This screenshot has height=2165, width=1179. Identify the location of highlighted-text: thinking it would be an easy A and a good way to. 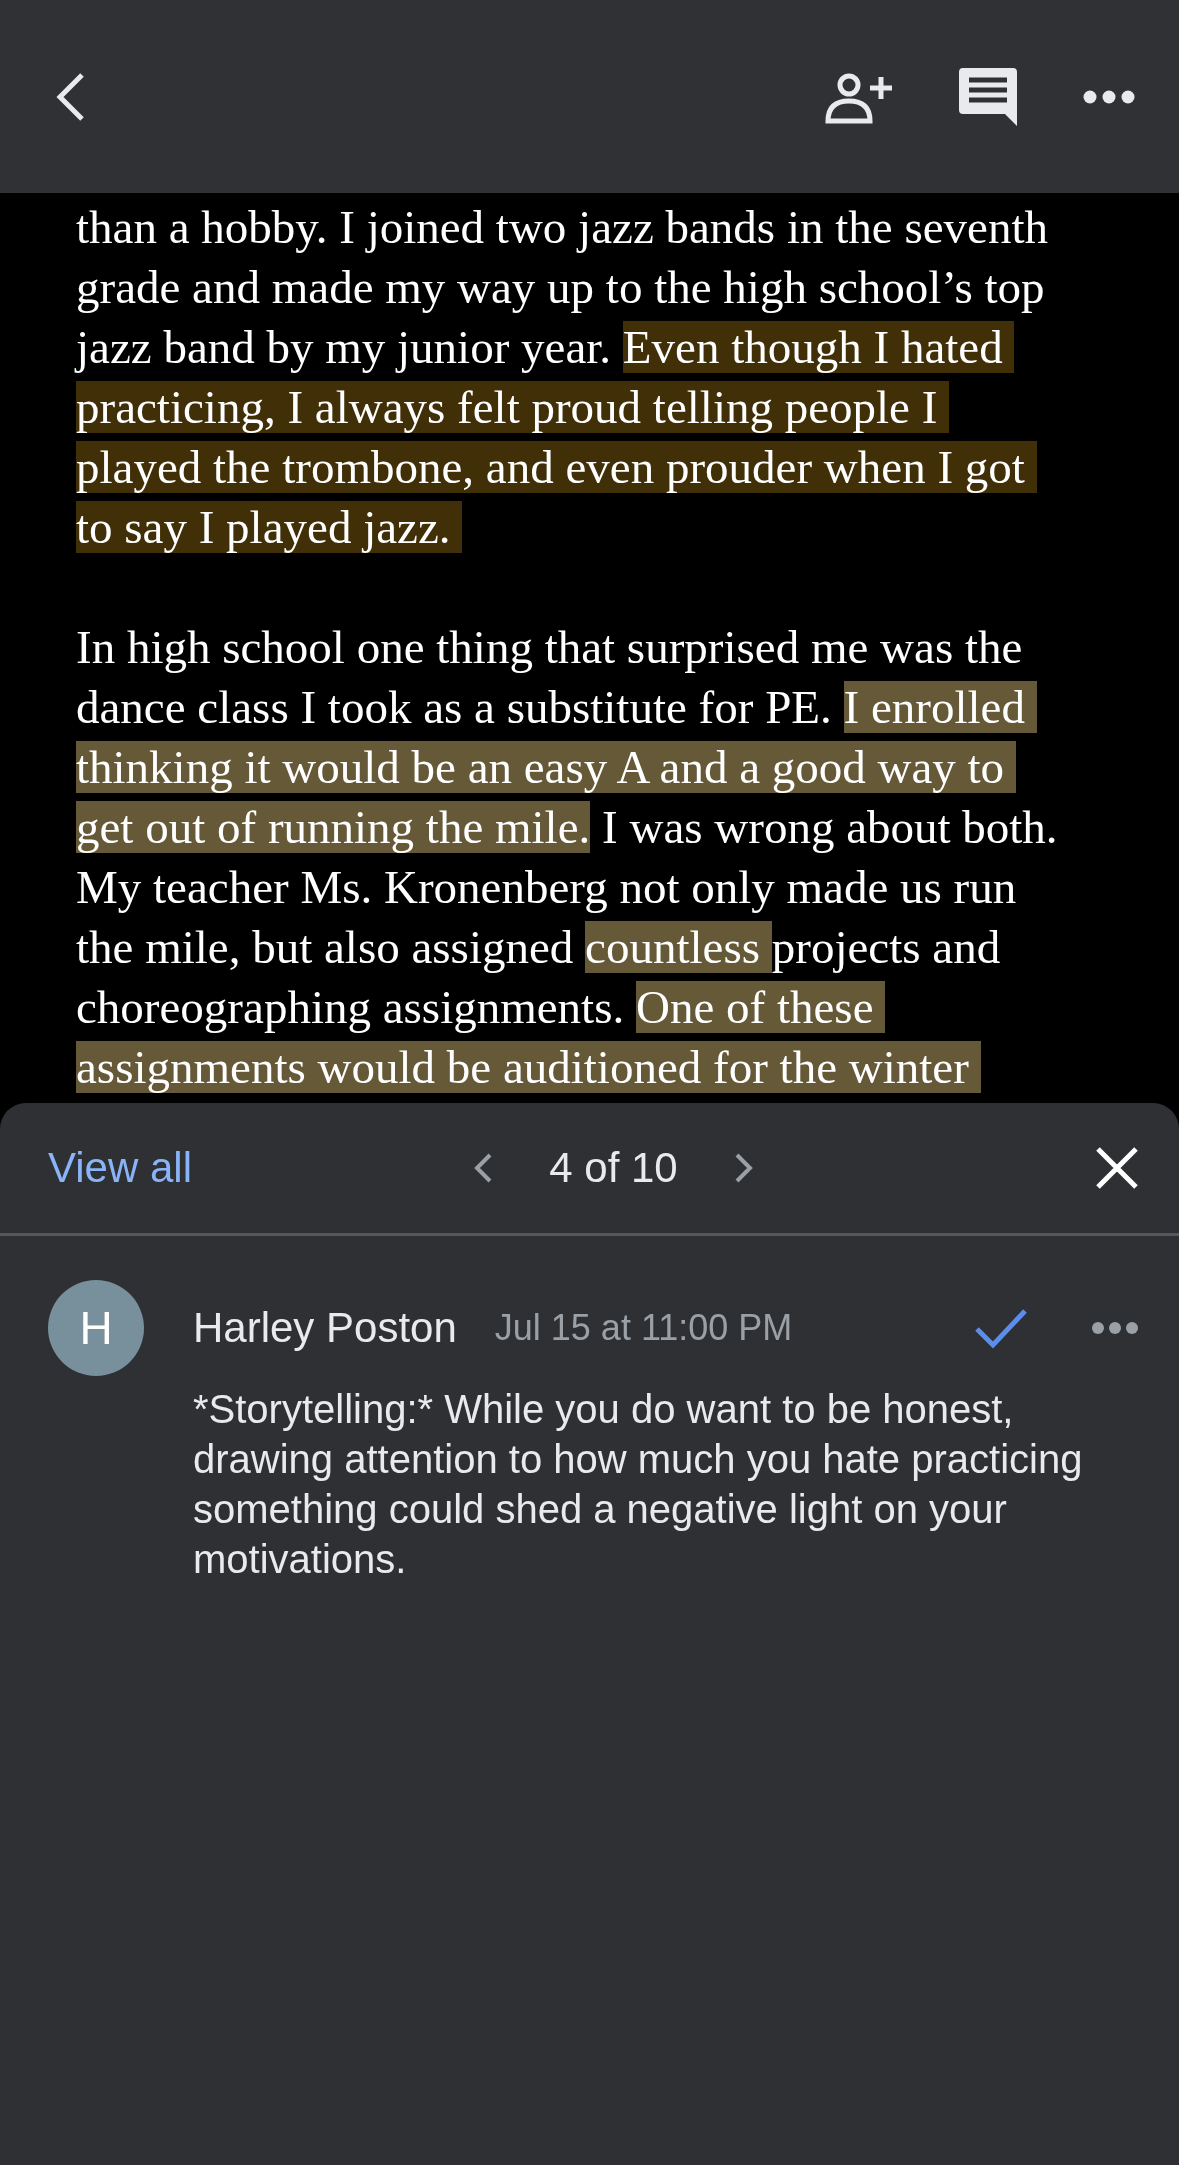
(546, 767).